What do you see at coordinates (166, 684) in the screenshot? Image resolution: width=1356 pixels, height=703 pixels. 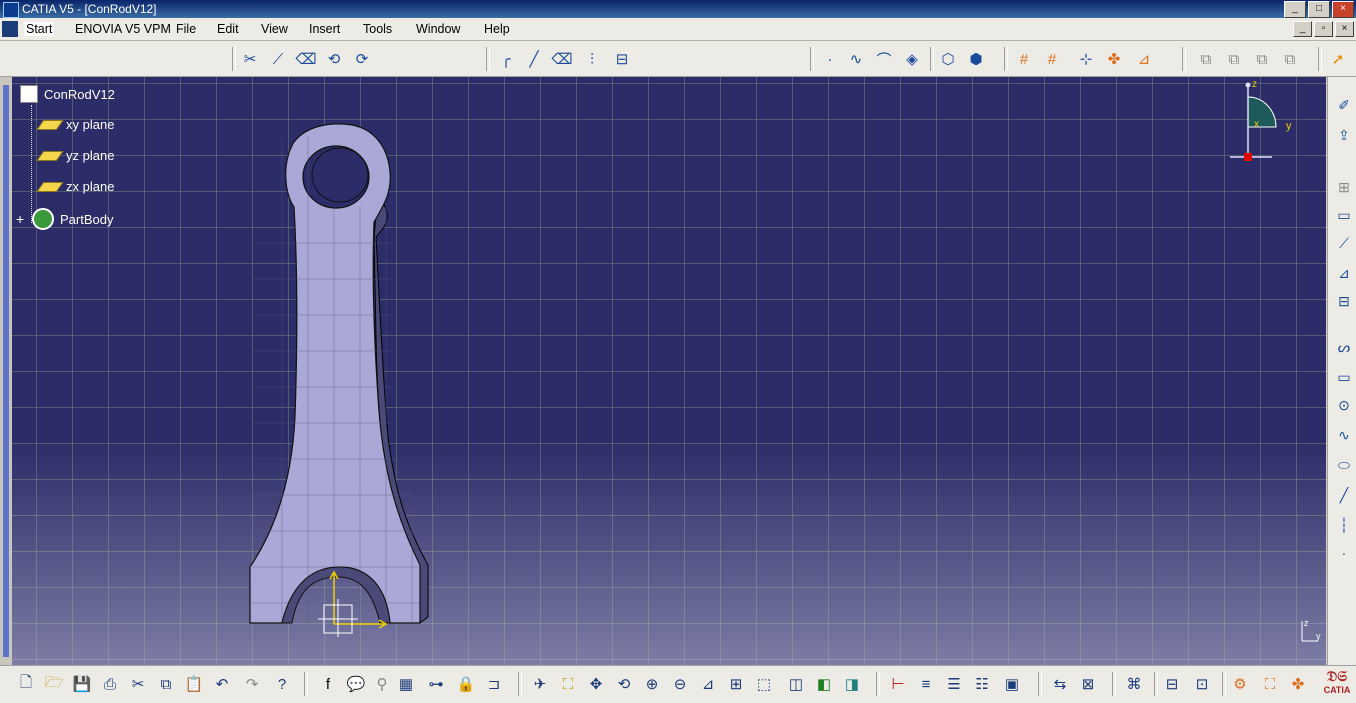 I see `copy-icon: ⧉` at bounding box center [166, 684].